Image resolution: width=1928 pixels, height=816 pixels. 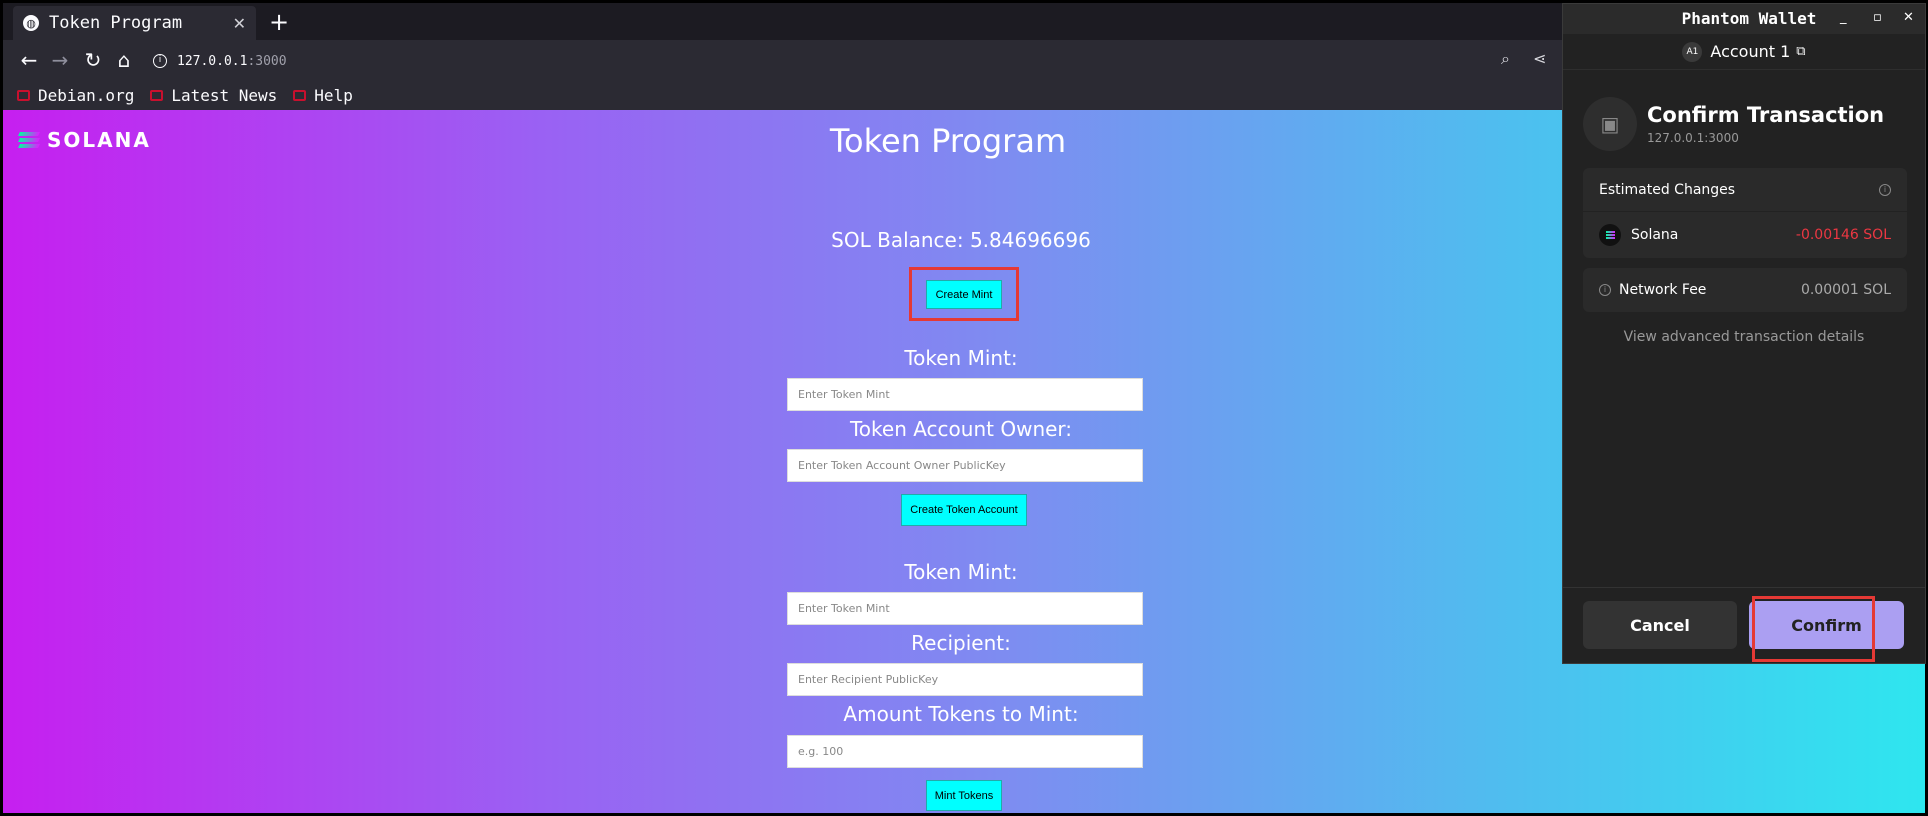 What do you see at coordinates (965, 394) in the screenshot?
I see `token-mint-input: Enter Token Mint` at bounding box center [965, 394].